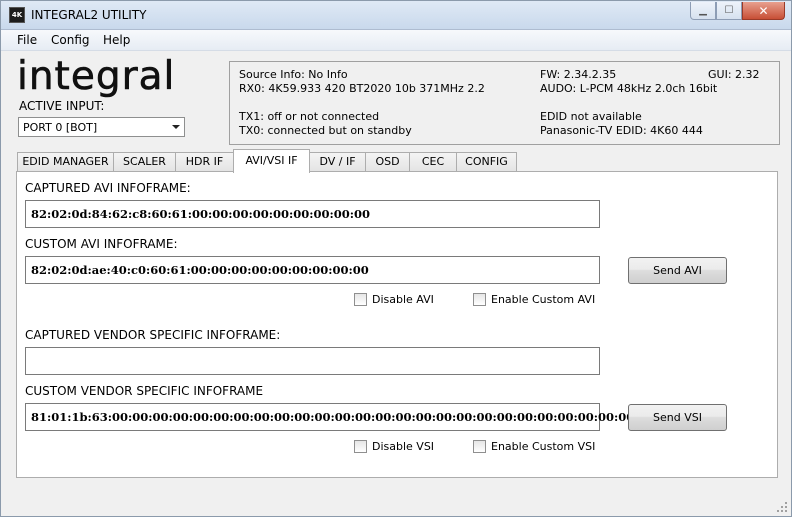 Image resolution: width=792 pixels, height=517 pixels. Describe the element at coordinates (763, 11) in the screenshot. I see `close-icon: ✕` at that location.